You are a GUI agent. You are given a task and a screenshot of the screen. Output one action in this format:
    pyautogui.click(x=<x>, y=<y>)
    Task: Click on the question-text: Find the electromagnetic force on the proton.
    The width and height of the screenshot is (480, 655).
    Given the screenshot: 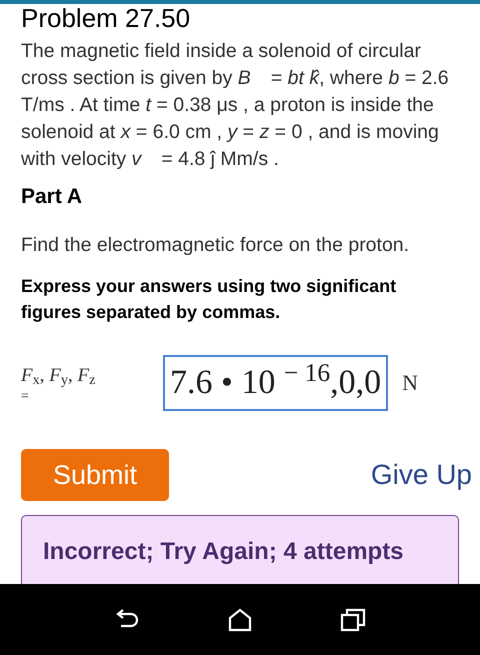 What is the action you would take?
    pyautogui.click(x=215, y=245)
    